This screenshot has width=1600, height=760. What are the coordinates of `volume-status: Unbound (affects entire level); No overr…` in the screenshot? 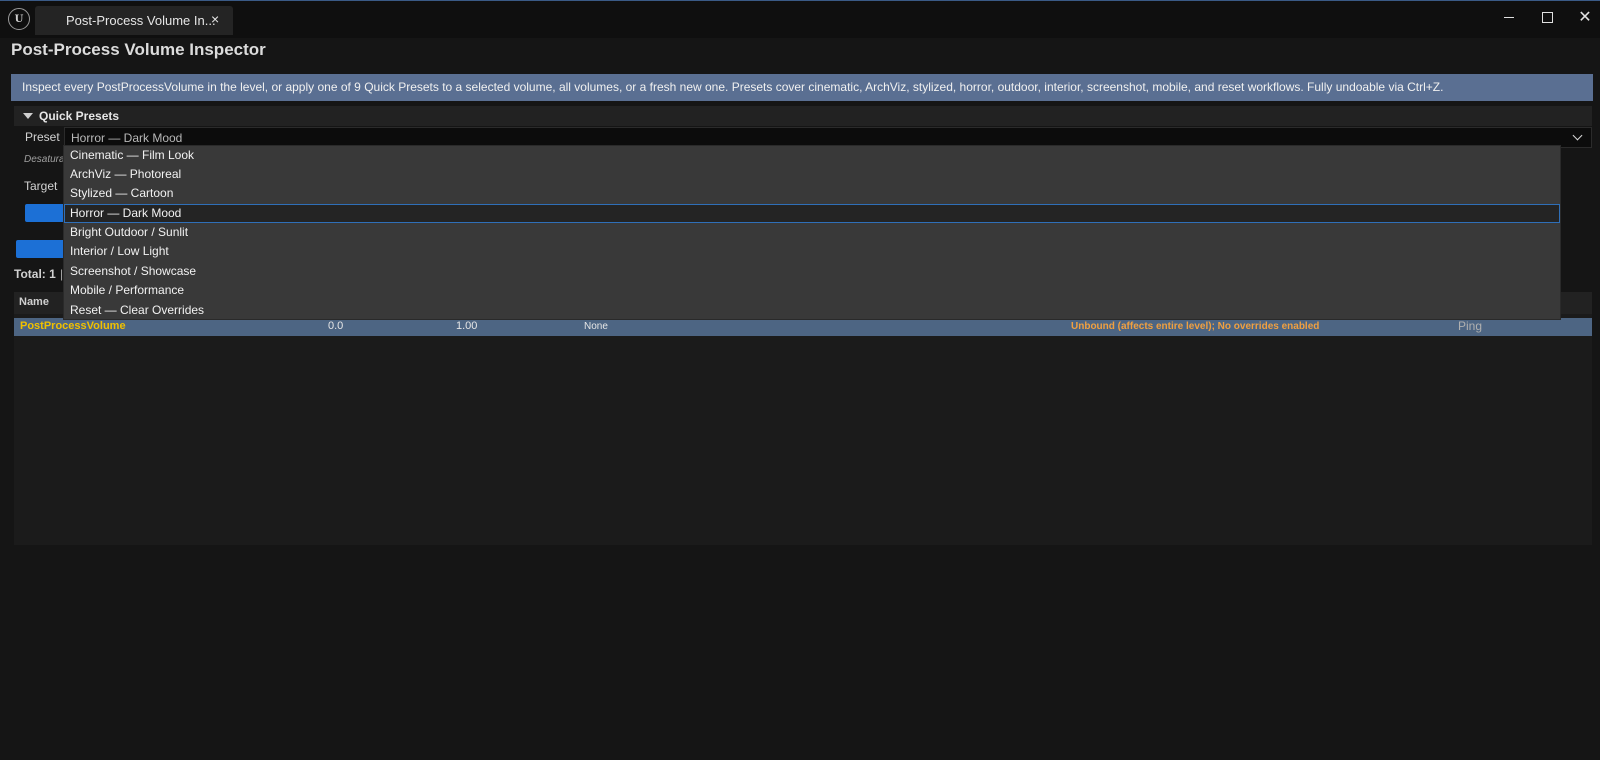 It's located at (1195, 326).